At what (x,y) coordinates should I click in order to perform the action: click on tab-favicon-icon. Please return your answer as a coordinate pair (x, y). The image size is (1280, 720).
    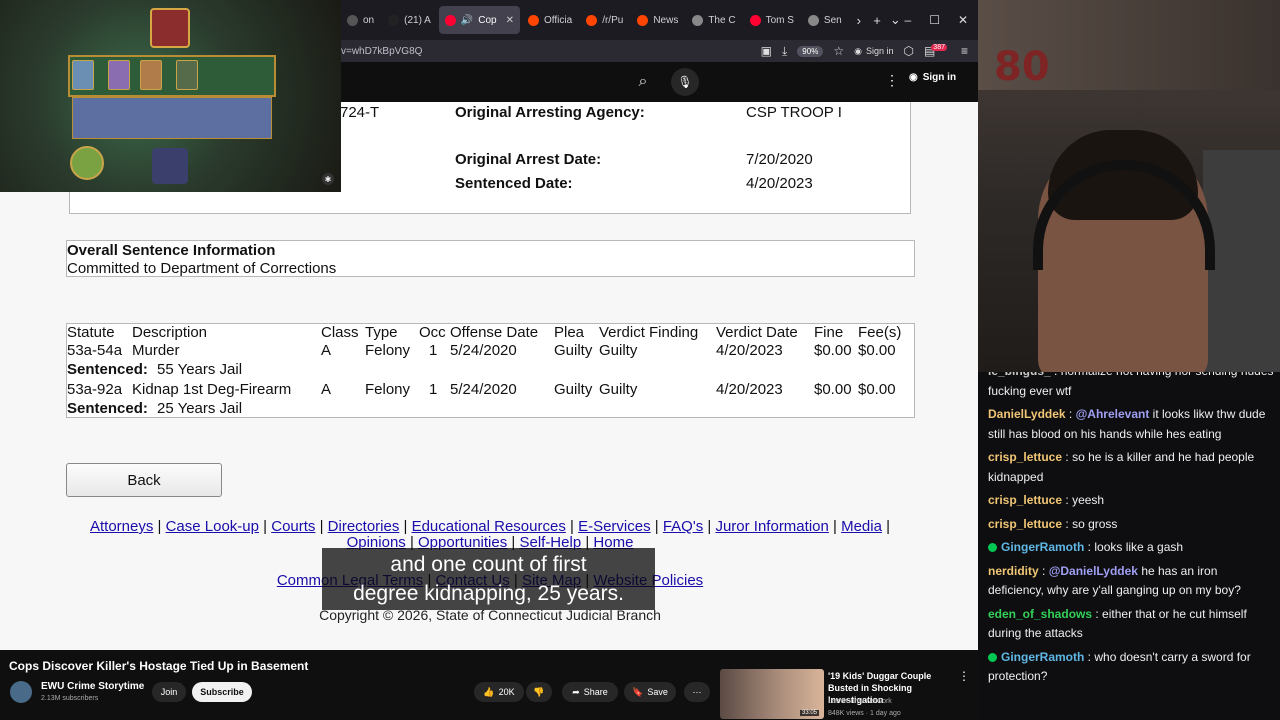
    Looking at the image, I should click on (755, 20).